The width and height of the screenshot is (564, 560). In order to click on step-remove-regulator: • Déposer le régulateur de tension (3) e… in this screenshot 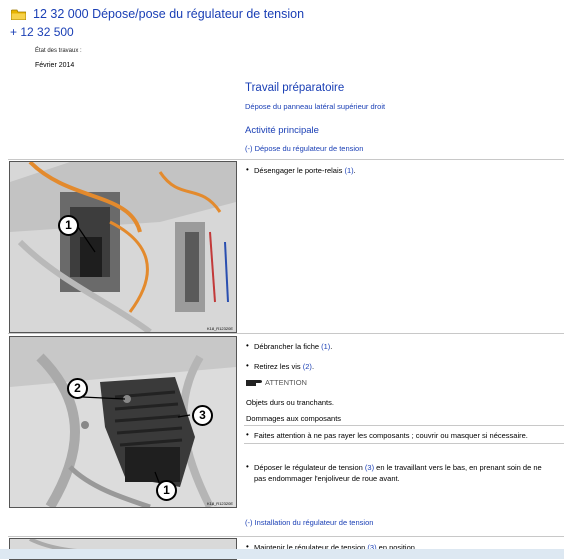, I will do `click(394, 472)`.